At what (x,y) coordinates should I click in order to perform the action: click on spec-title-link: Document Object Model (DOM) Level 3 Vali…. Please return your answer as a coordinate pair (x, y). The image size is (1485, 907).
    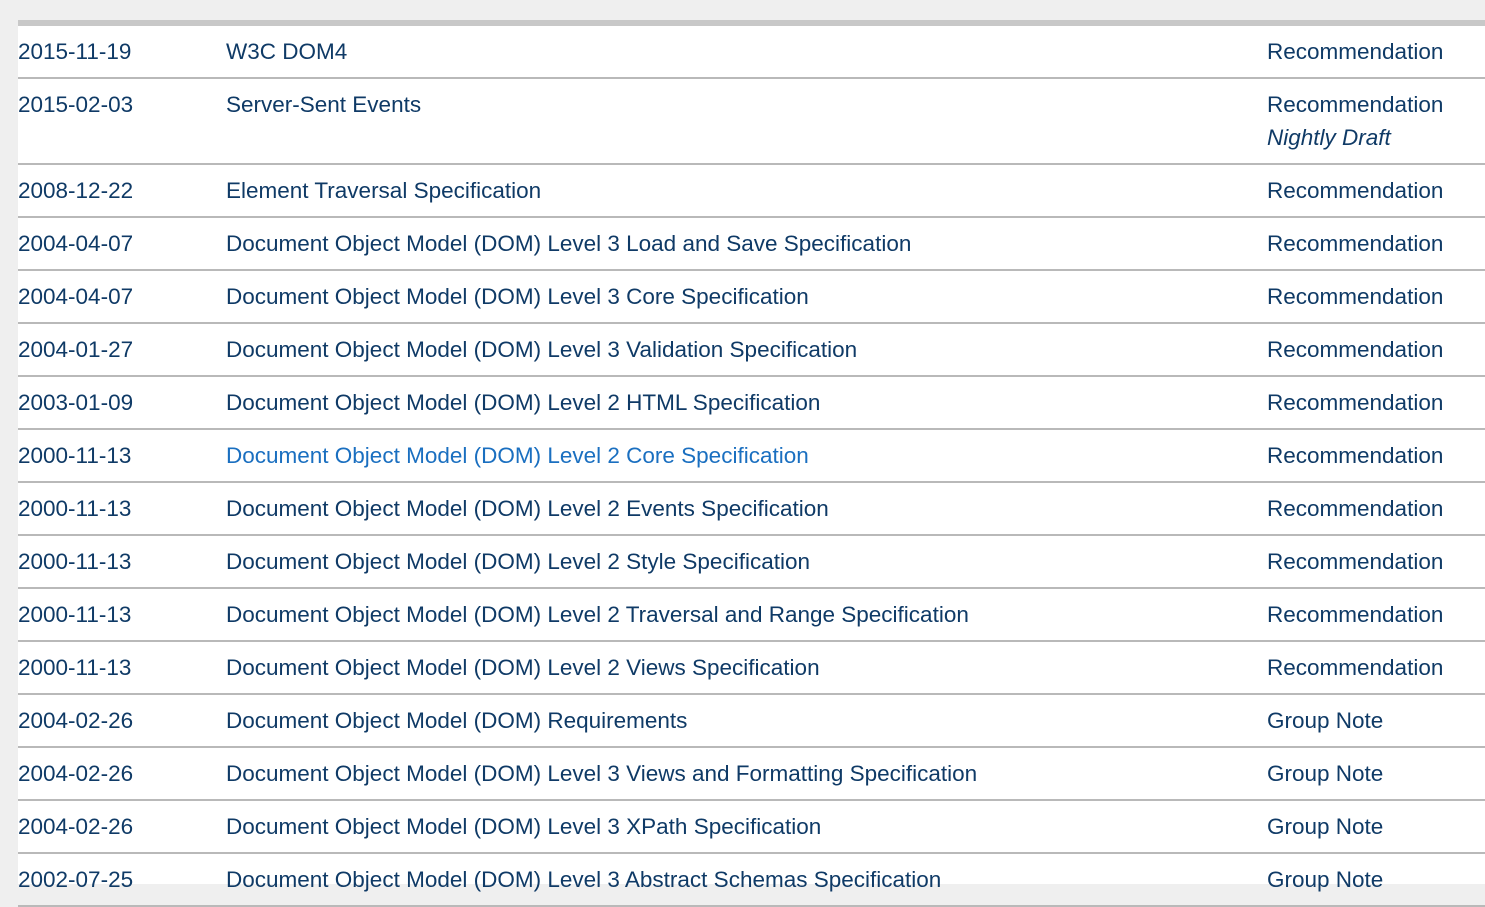
    Looking at the image, I should click on (541, 349).